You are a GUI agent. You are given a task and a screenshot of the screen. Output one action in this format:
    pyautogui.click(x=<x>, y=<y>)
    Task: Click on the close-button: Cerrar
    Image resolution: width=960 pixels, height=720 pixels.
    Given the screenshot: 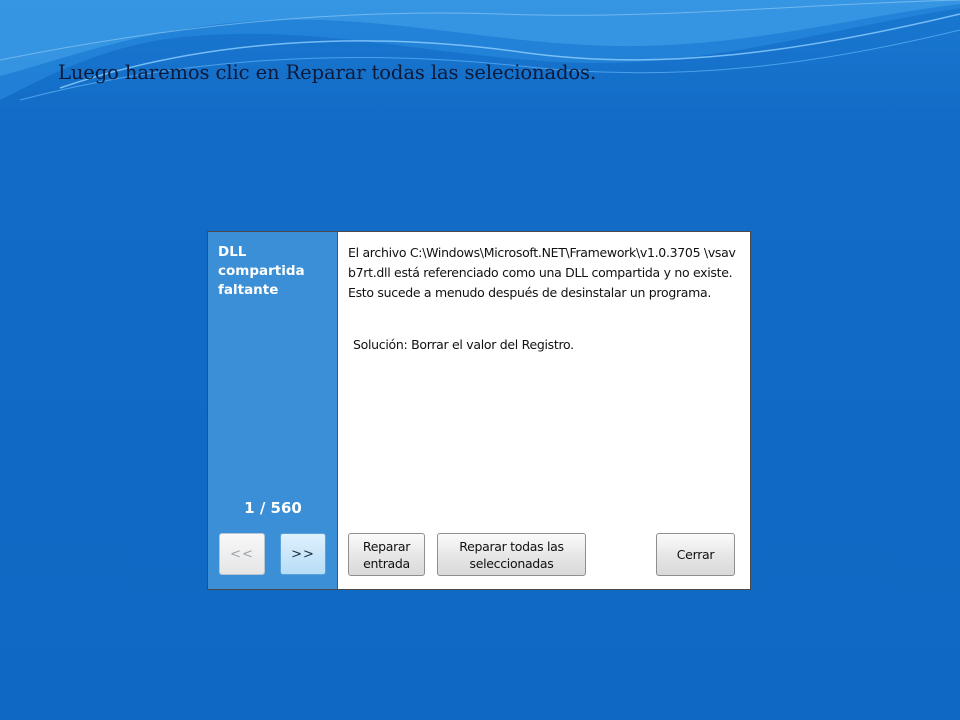 What is the action you would take?
    pyautogui.click(x=695, y=554)
    